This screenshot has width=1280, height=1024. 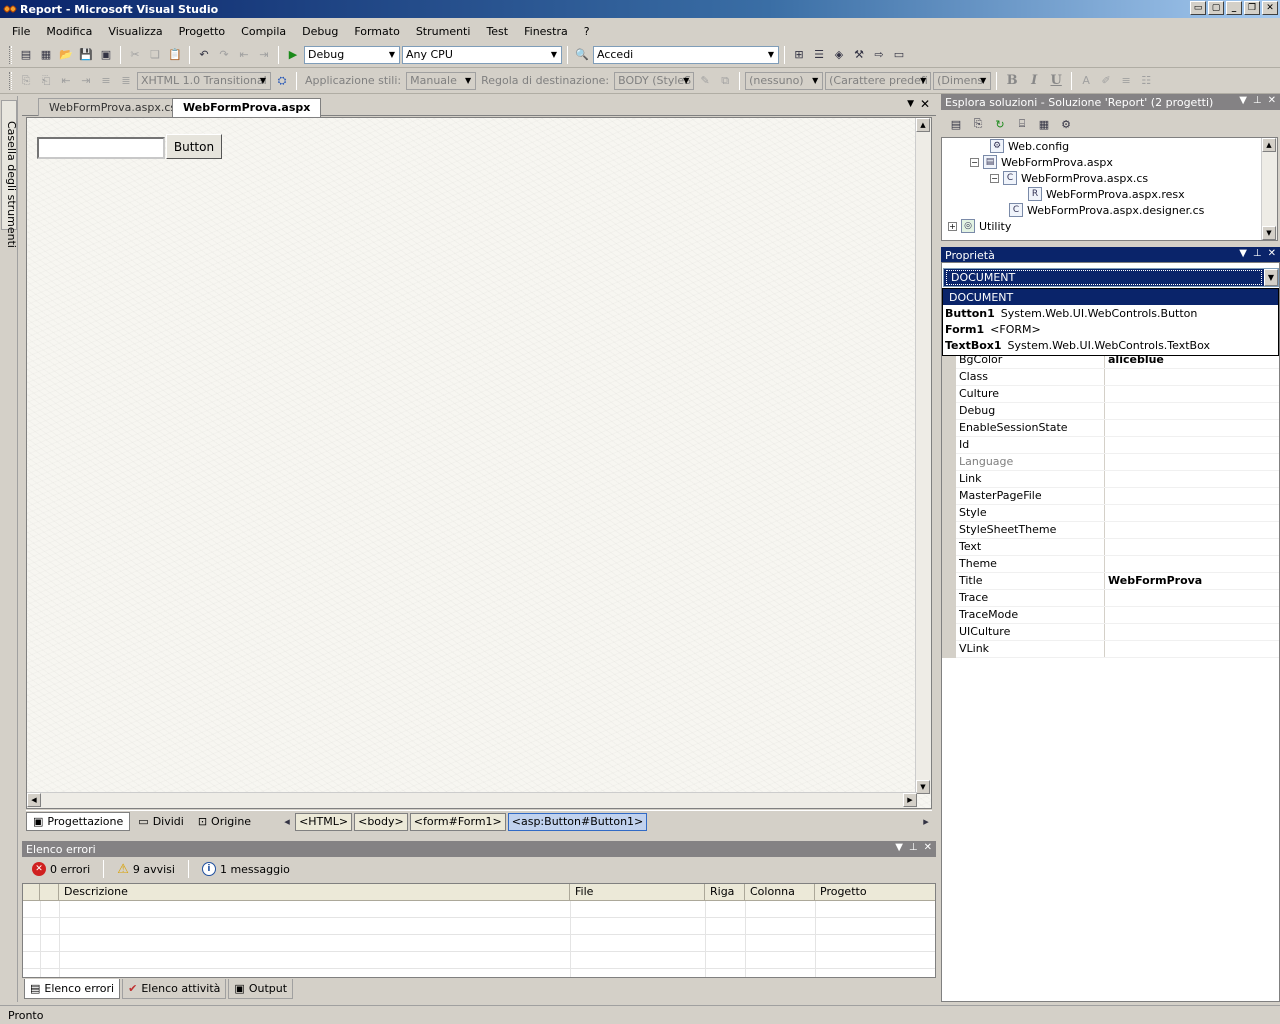 What do you see at coordinates (263, 31) in the screenshot?
I see `menu-compila: Compila` at bounding box center [263, 31].